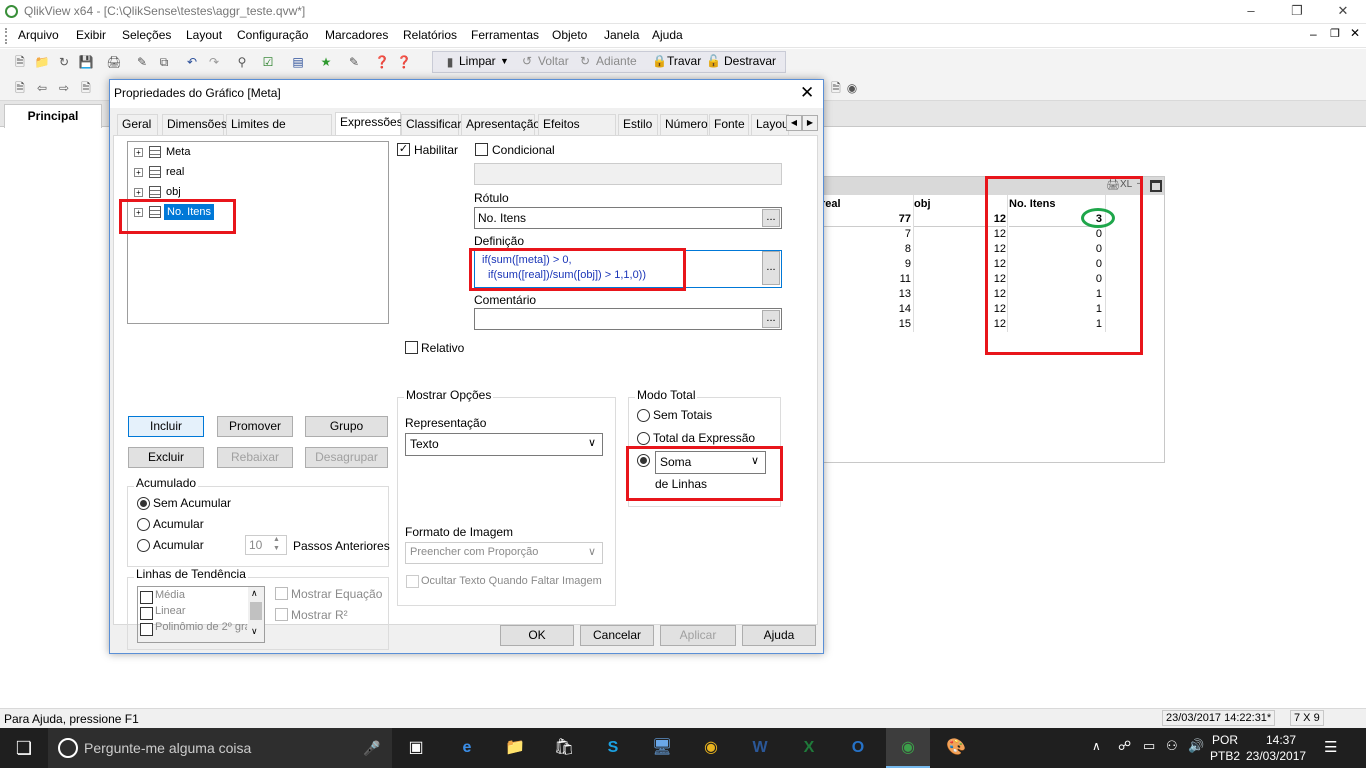 The image size is (1366, 768). What do you see at coordinates (42, 62) in the screenshot?
I see `open-icon: 📁` at bounding box center [42, 62].